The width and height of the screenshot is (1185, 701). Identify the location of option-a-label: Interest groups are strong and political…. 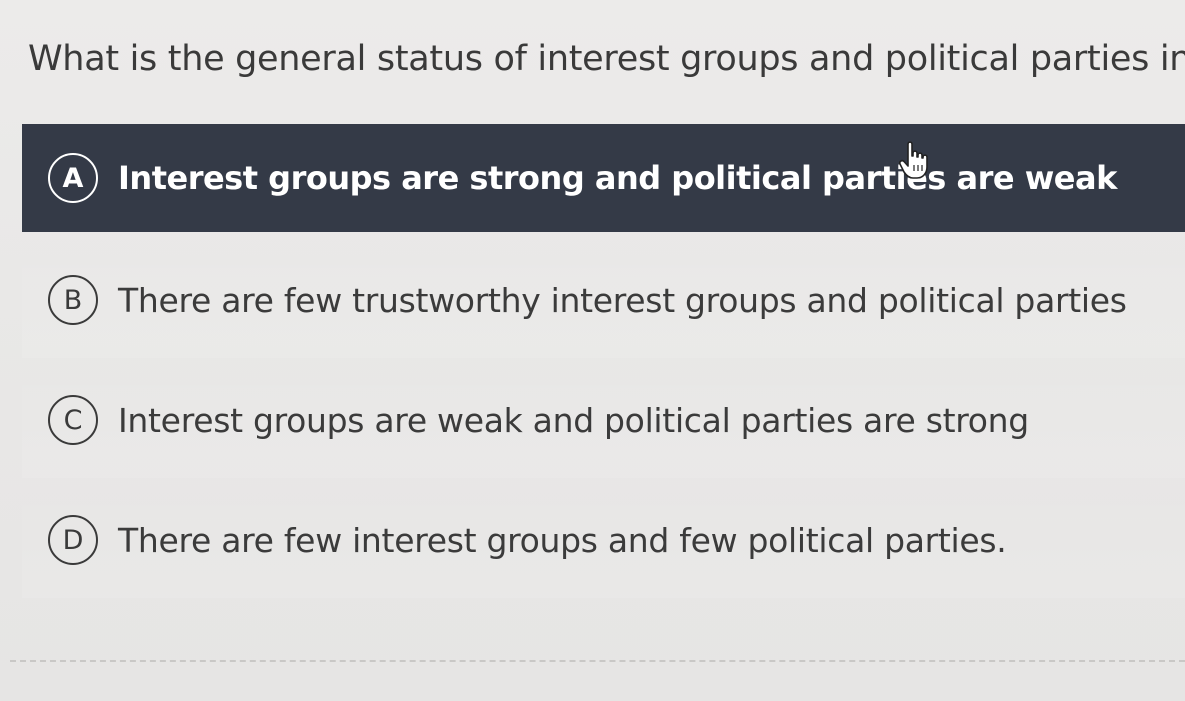
(617, 178).